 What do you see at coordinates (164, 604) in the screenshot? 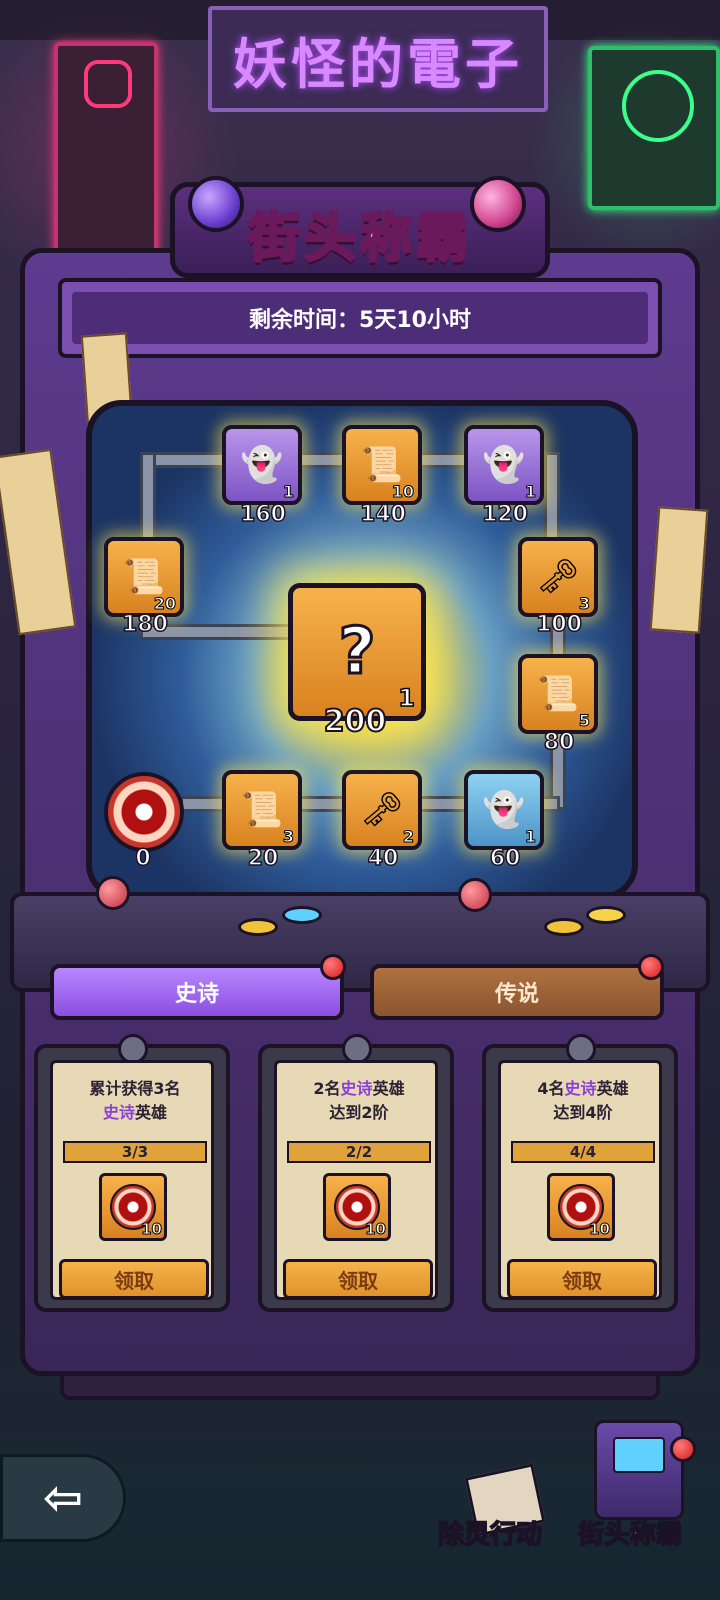
I see `slot-quantity: 20` at bounding box center [164, 604].